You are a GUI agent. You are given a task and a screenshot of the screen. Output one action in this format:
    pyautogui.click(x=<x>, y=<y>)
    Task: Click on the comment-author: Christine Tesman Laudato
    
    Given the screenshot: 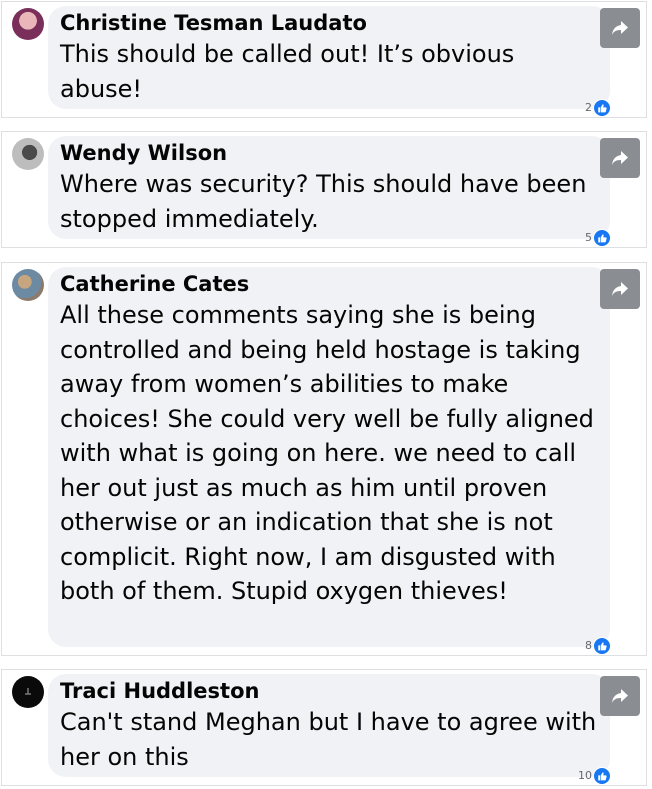 What is the action you would take?
    pyautogui.click(x=329, y=23)
    